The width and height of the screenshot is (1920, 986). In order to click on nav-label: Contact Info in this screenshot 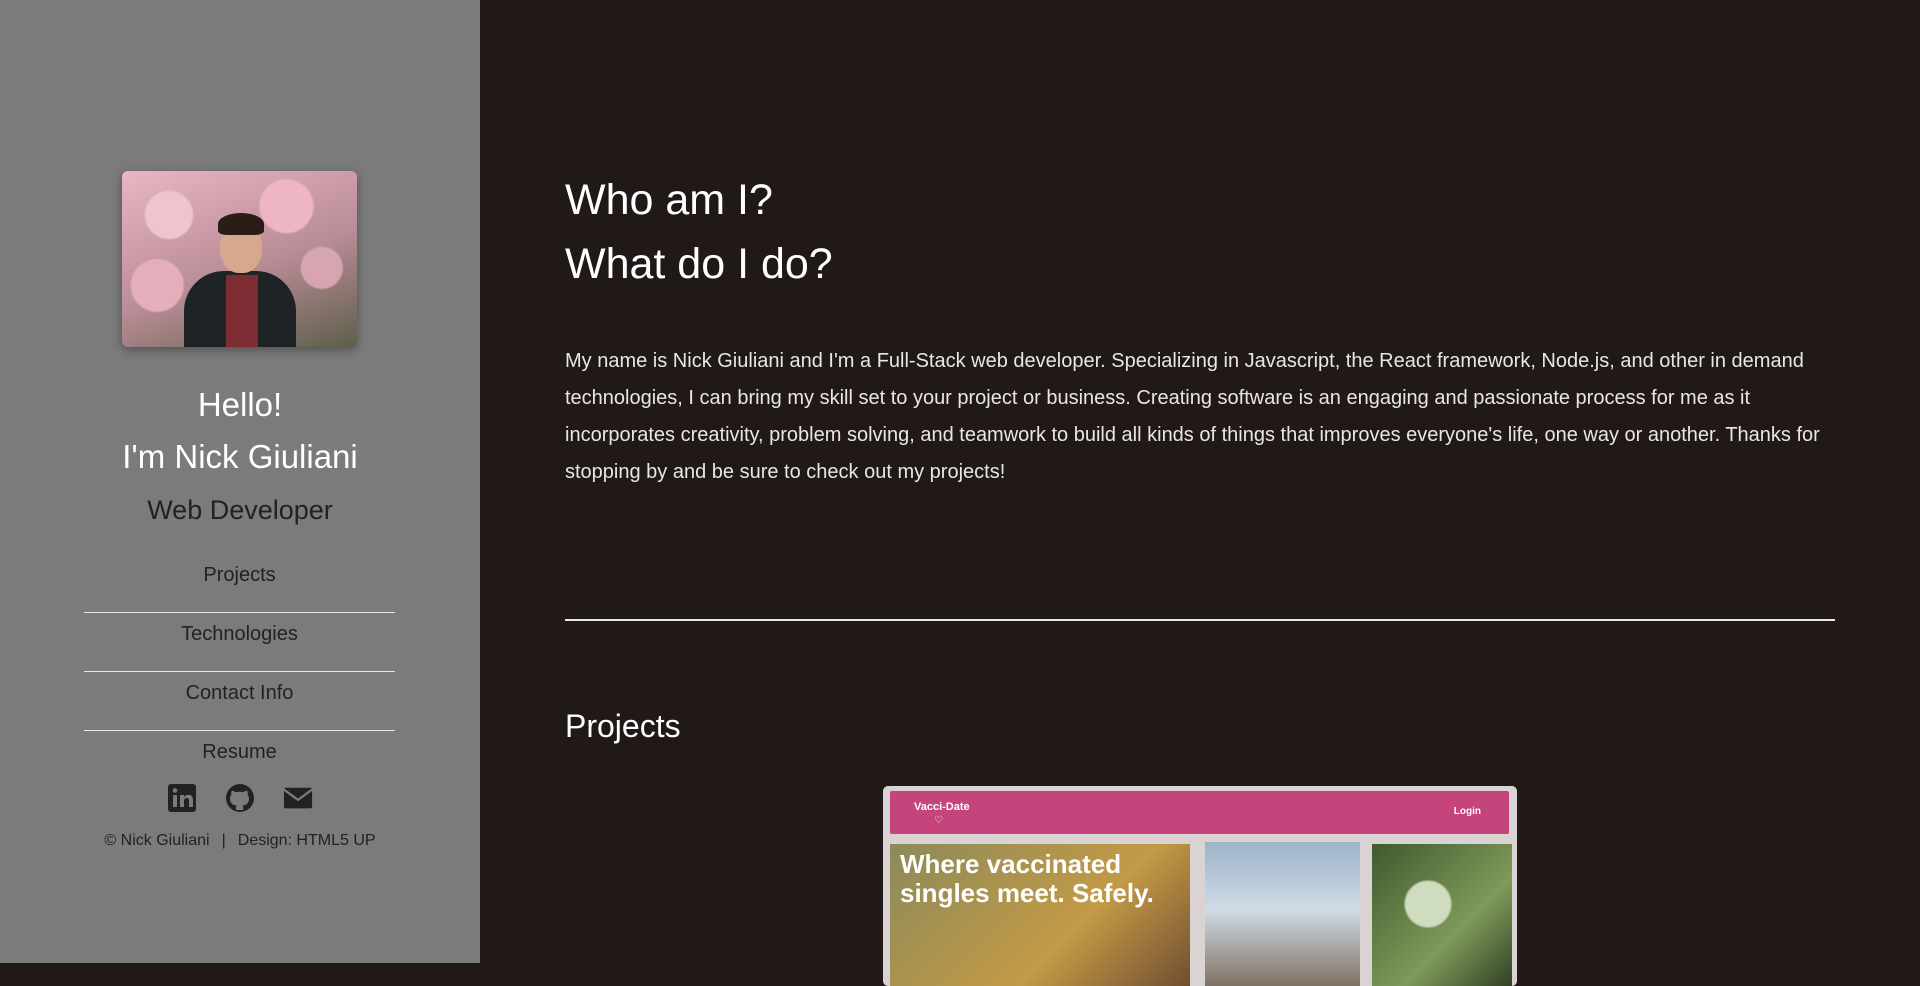, I will do `click(240, 693)`.